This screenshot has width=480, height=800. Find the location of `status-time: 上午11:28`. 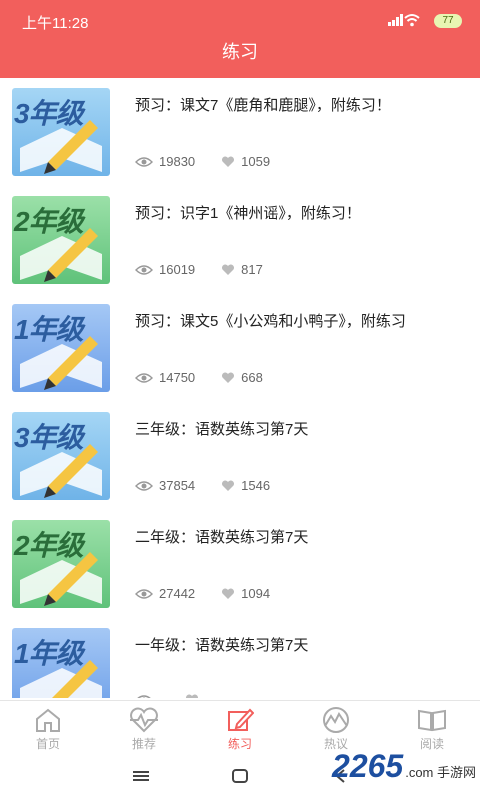

status-time: 上午11:28 is located at coordinates (55, 23).